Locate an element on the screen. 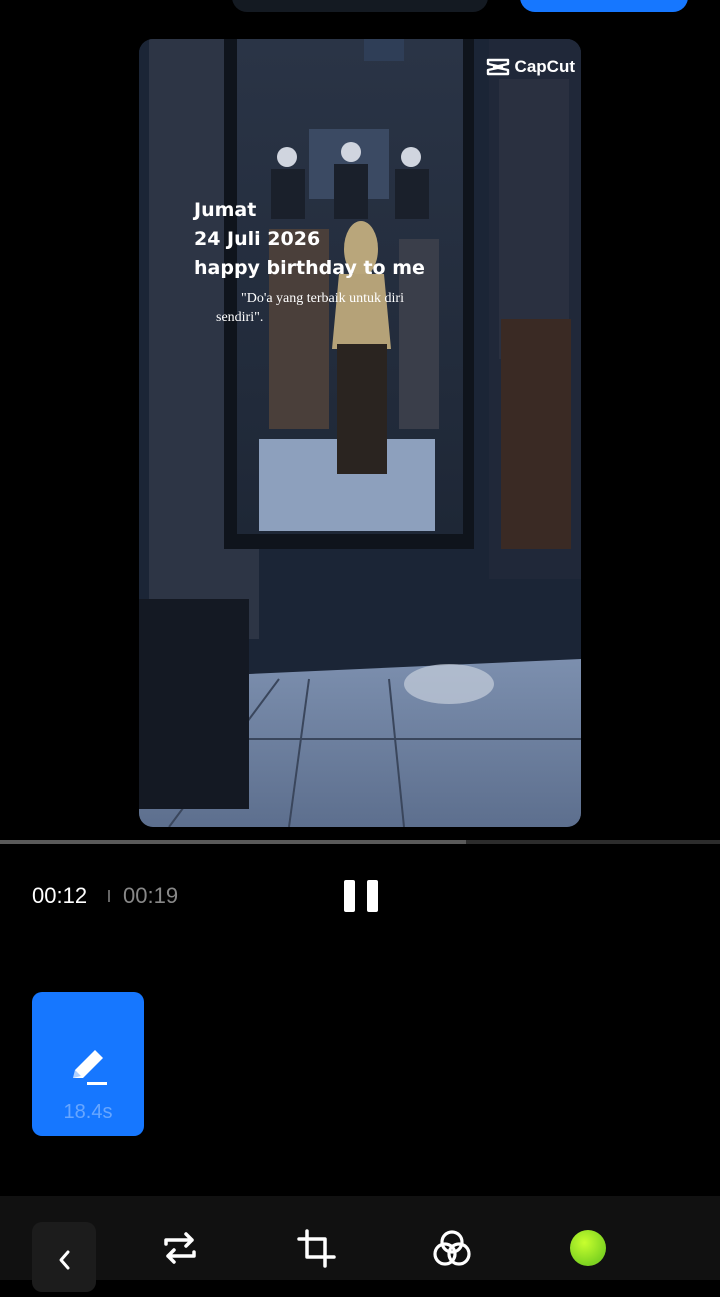 The height and width of the screenshot is (1297, 720). current-time: 00:12 is located at coordinates (60, 895).